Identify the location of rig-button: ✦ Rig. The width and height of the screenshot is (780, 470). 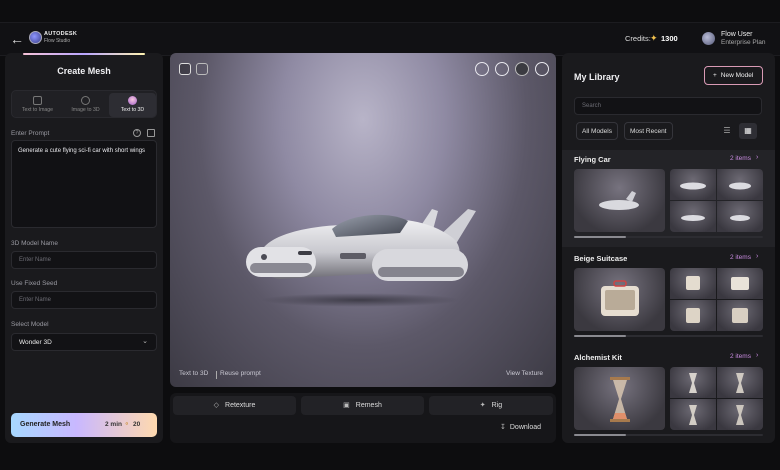
(491, 405).